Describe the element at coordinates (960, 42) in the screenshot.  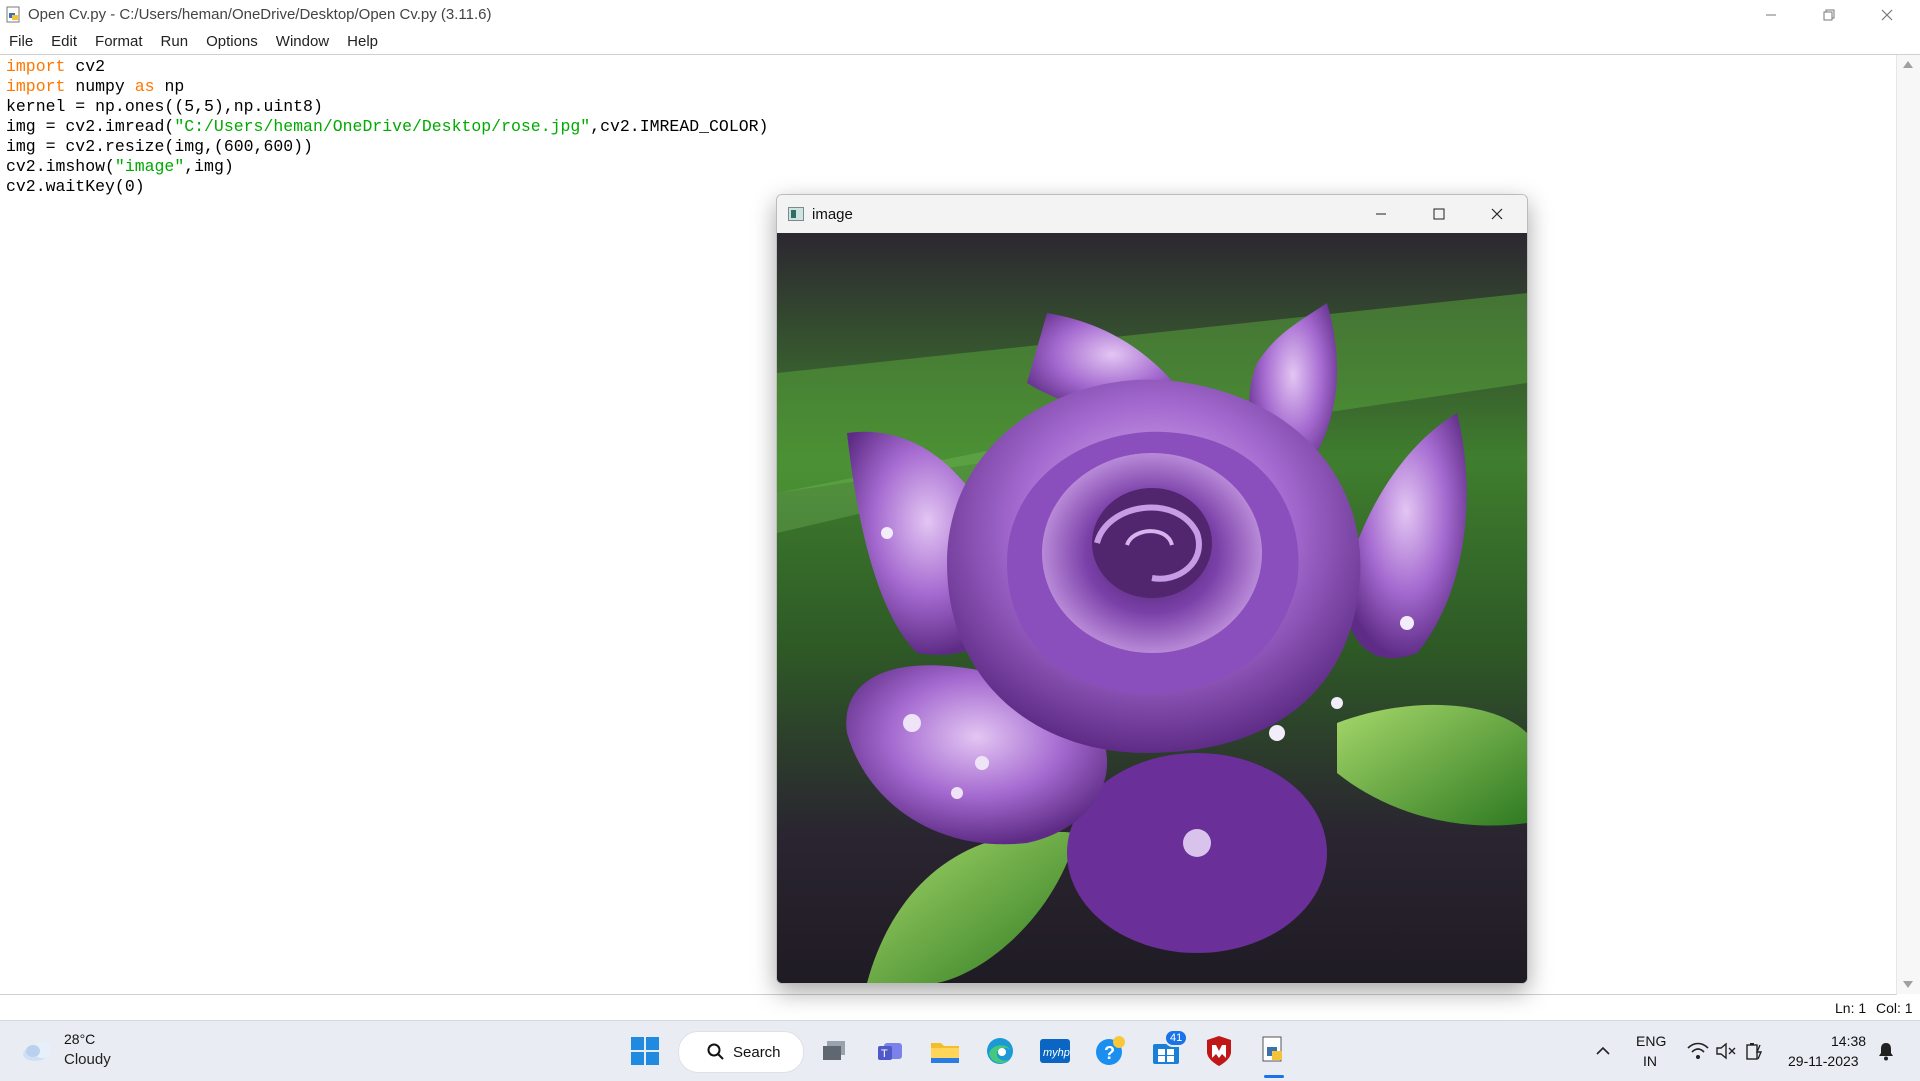
I see `menu-bar: File Edit Format Run Options Window Help` at that location.